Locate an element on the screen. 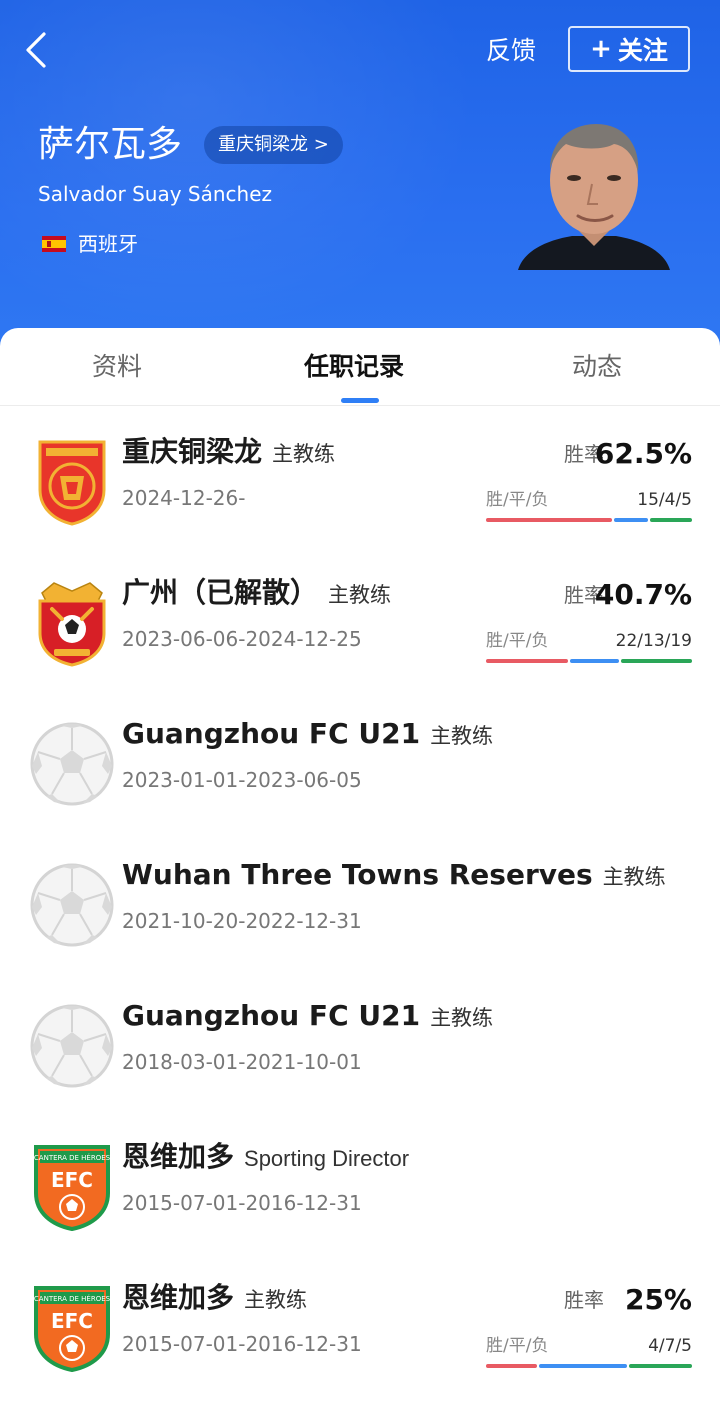 The height and width of the screenshot is (1418, 720). follow-button: + 关注 is located at coordinates (629, 49).